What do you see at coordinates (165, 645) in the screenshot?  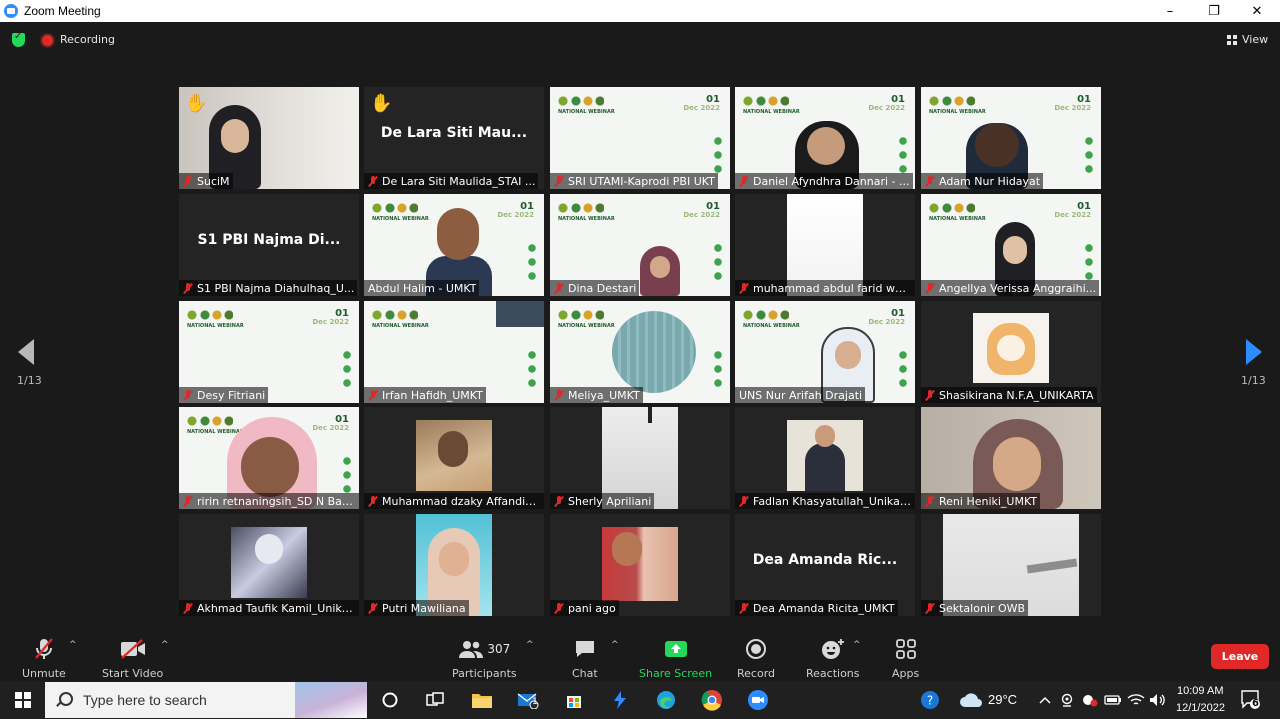 I see `video-options-chevron-icon: ^` at bounding box center [165, 645].